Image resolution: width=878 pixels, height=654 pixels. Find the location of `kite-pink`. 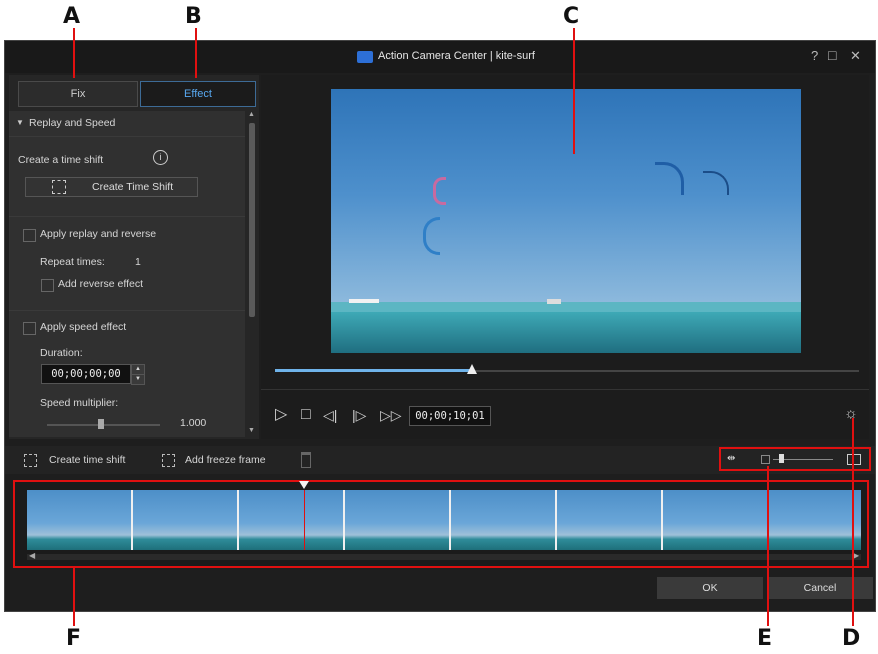

kite-pink is located at coordinates (439, 191).